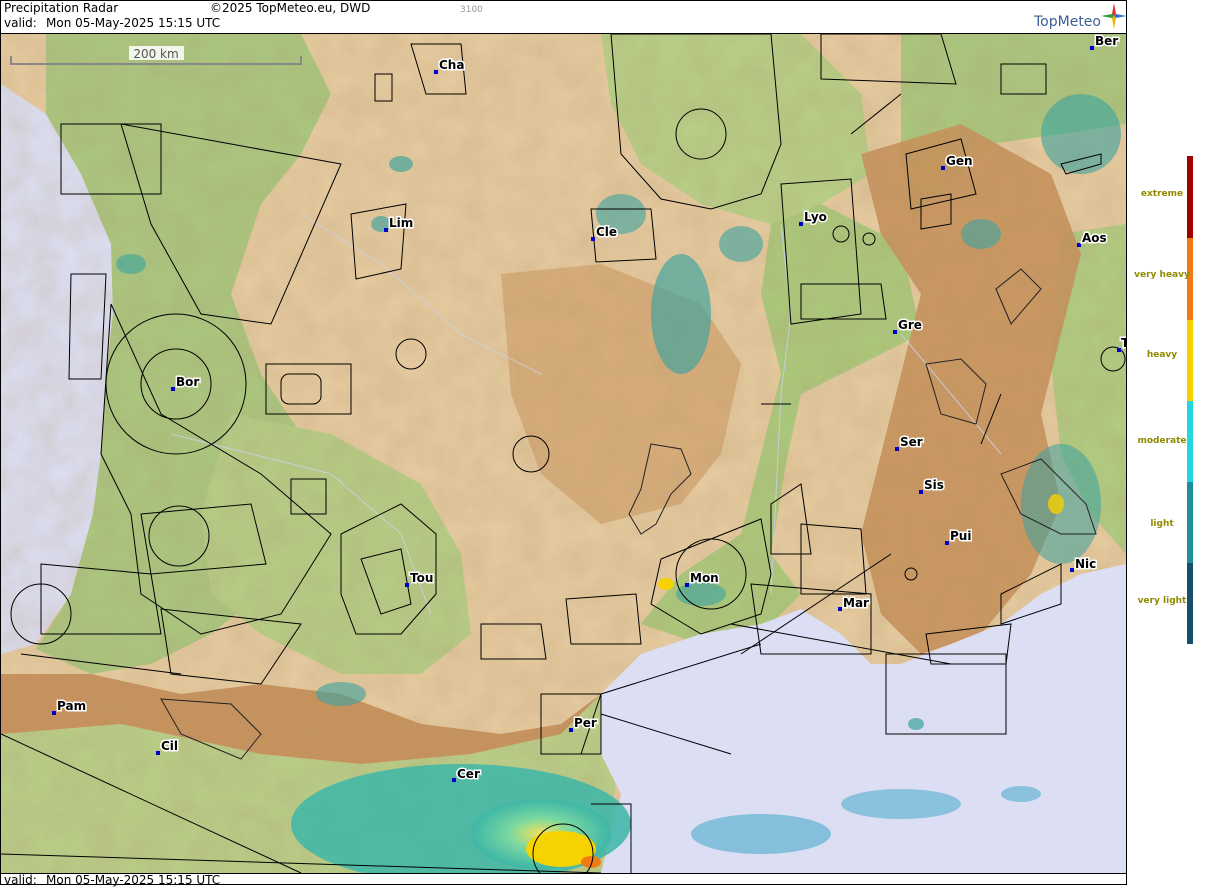  I want to click on city-label-ber: Ber, so click(1106, 41).